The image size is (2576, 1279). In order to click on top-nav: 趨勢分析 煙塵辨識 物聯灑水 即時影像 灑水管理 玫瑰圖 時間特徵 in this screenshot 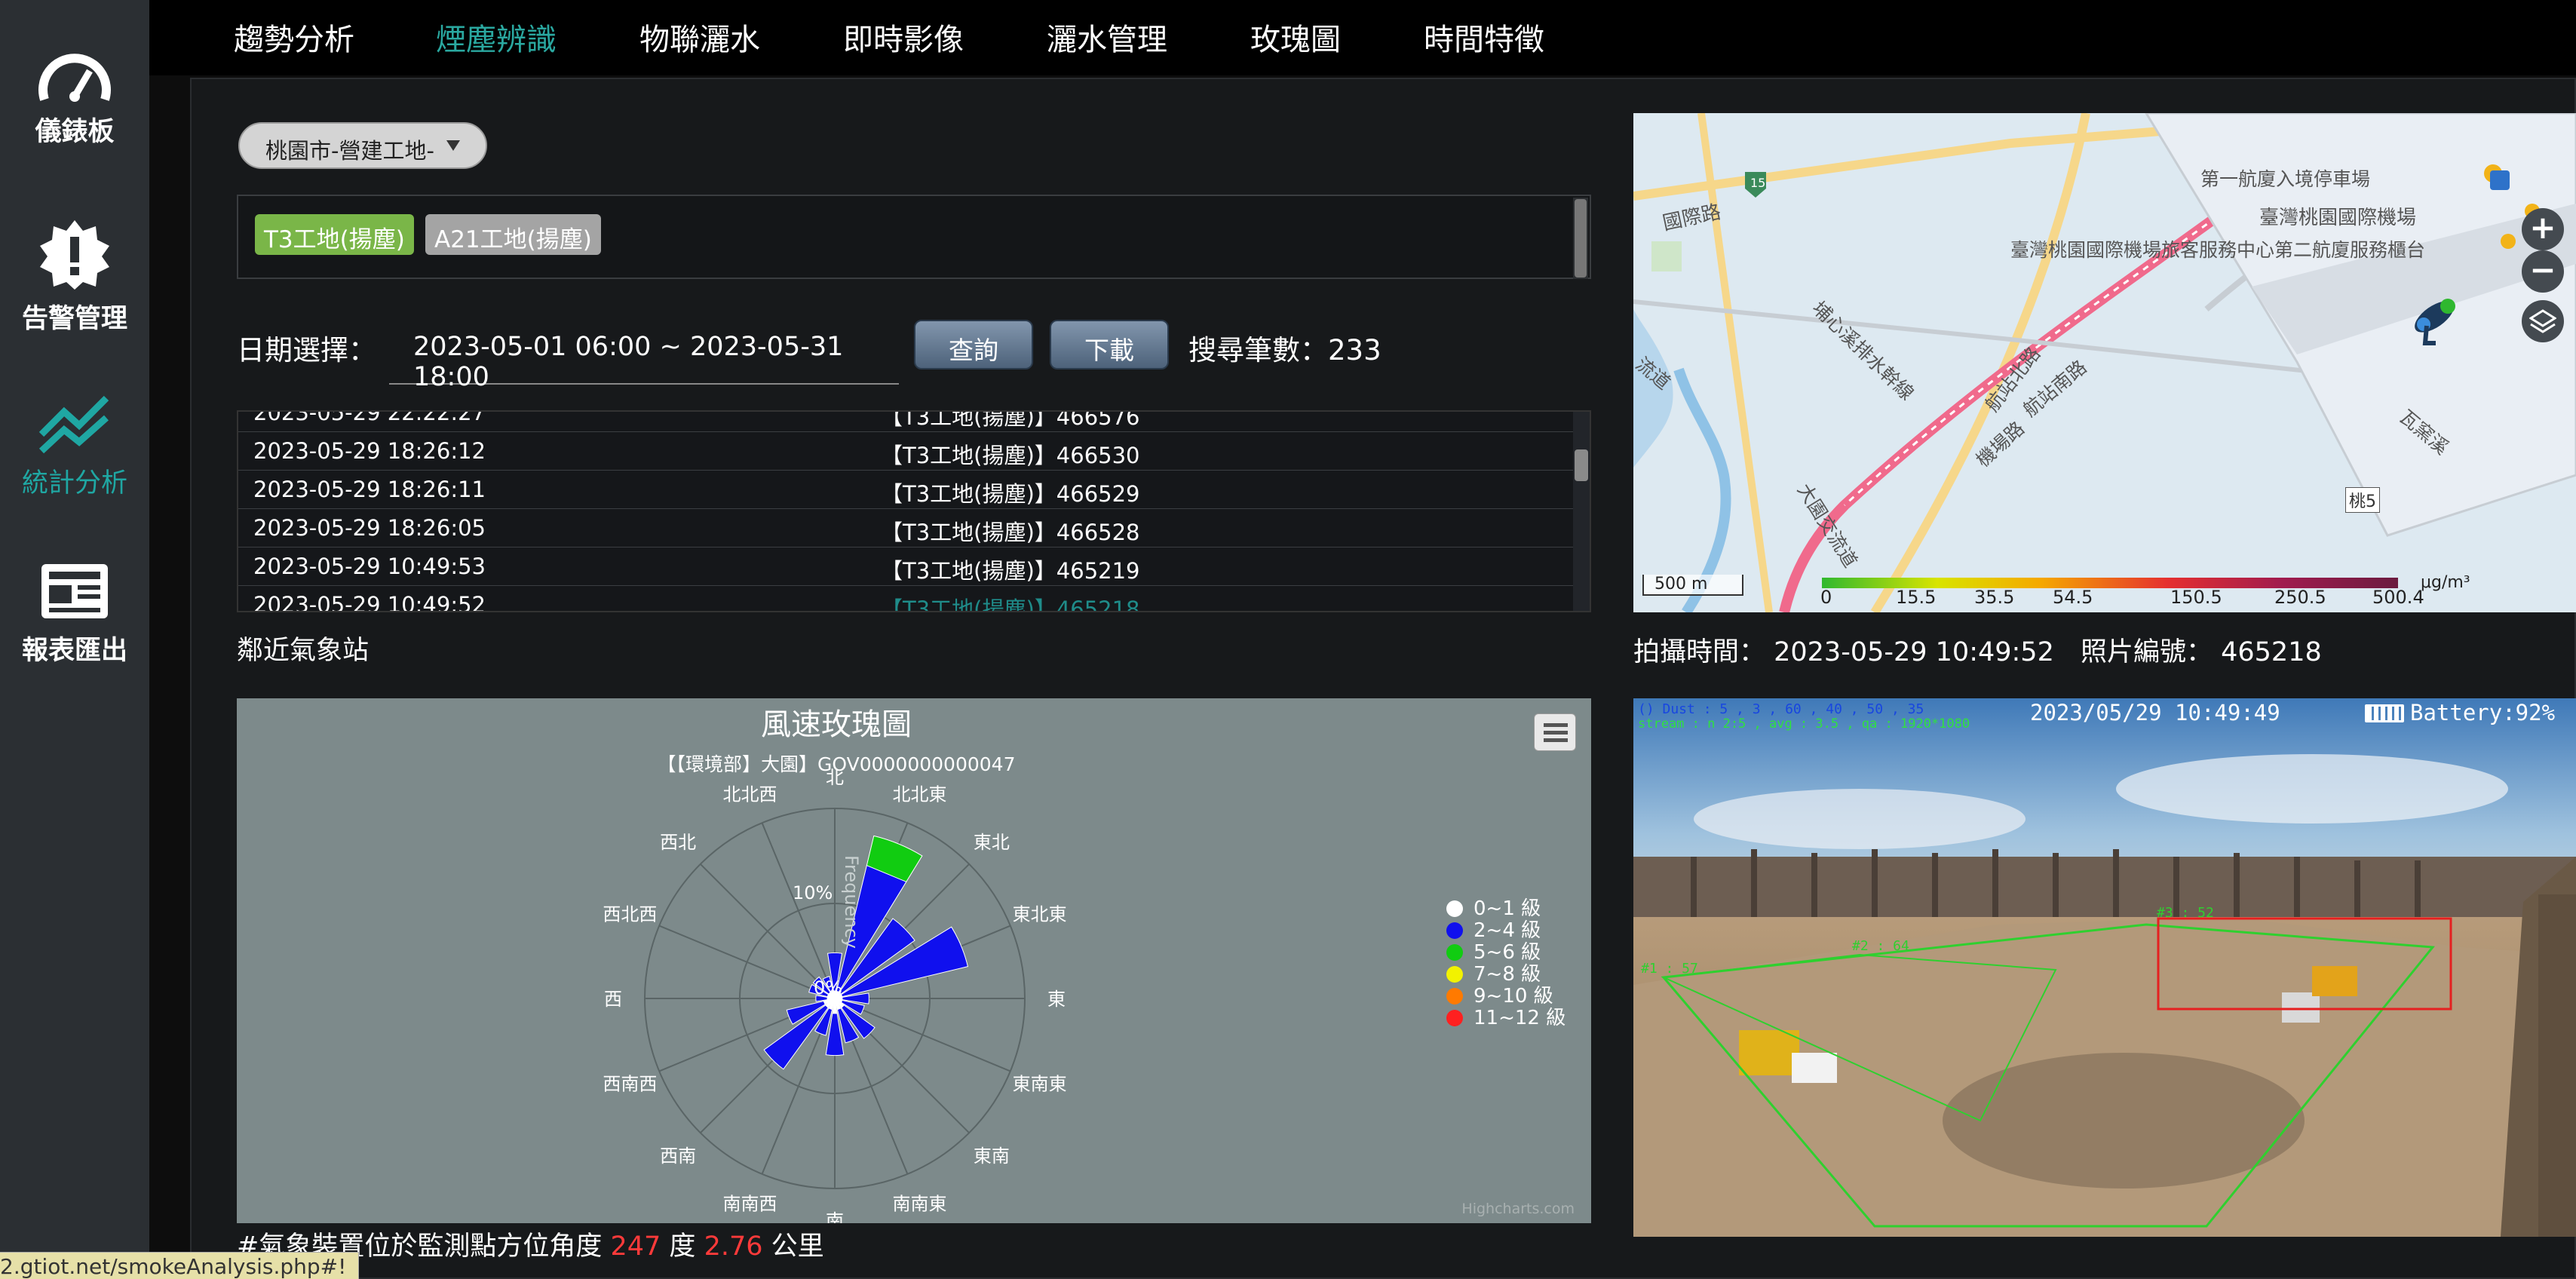, I will do `click(1362, 37)`.